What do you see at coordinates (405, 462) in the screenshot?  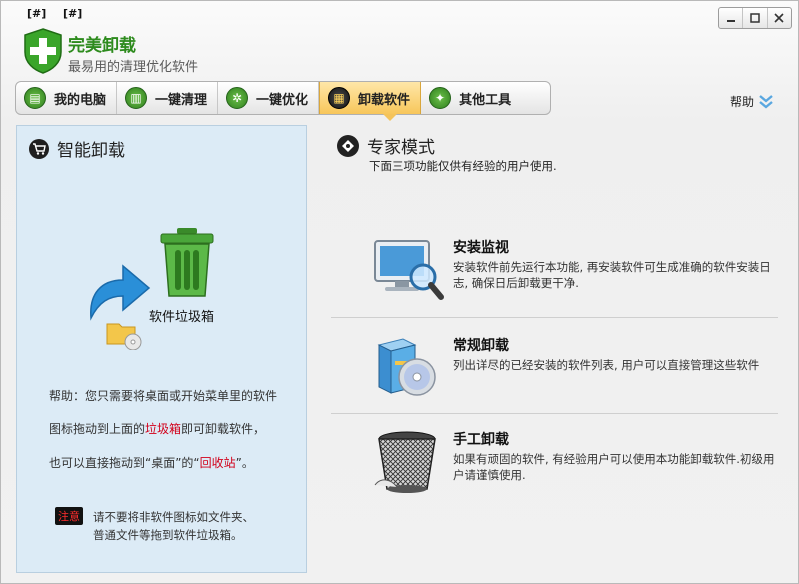 I see `wastebasket-icon` at bounding box center [405, 462].